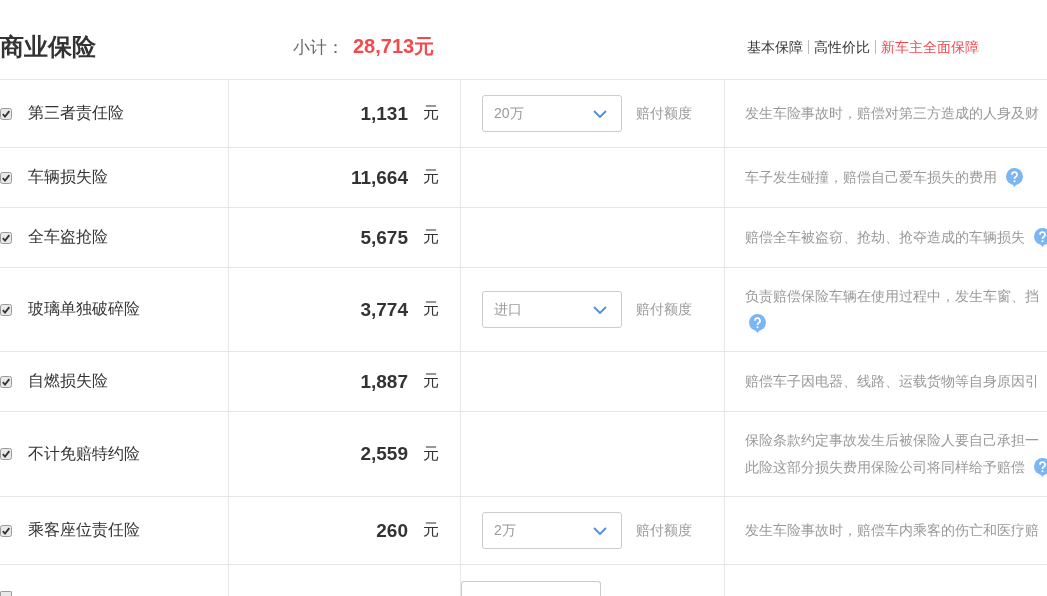 Image resolution: width=1047 pixels, height=596 pixels. What do you see at coordinates (384, 113) in the screenshot?
I see `premium-amount: 1,131` at bounding box center [384, 113].